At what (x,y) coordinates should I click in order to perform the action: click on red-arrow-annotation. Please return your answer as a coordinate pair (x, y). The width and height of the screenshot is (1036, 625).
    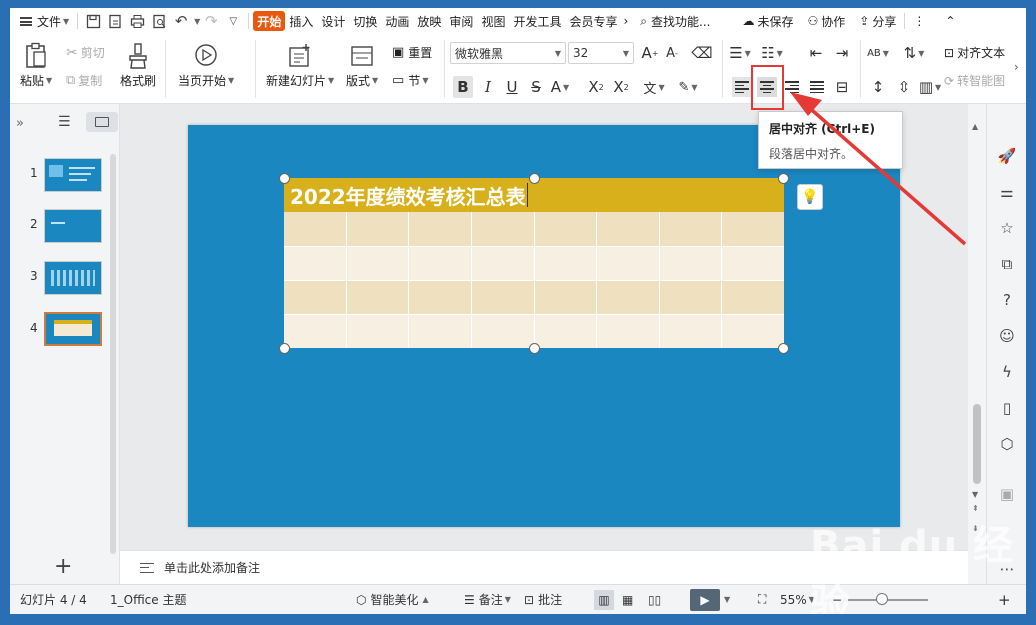
    Looking at the image, I should click on (878, 169).